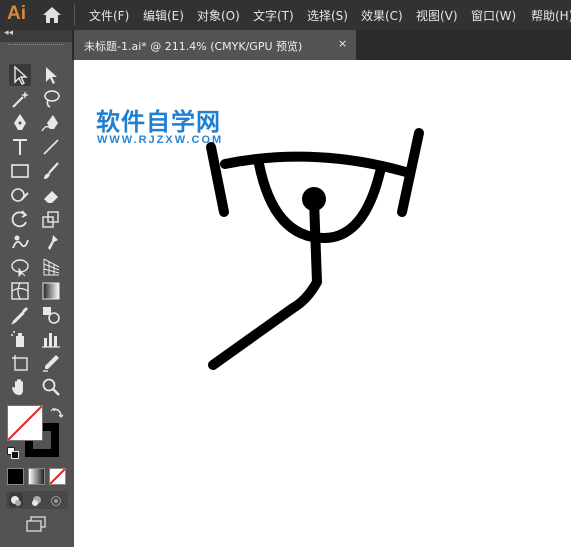 Image resolution: width=571 pixels, height=547 pixels. I want to click on document-tab-bar: 未标题-1.ai* @ 211.4% (CMYK/GPU 预览) ×, so click(285, 45).